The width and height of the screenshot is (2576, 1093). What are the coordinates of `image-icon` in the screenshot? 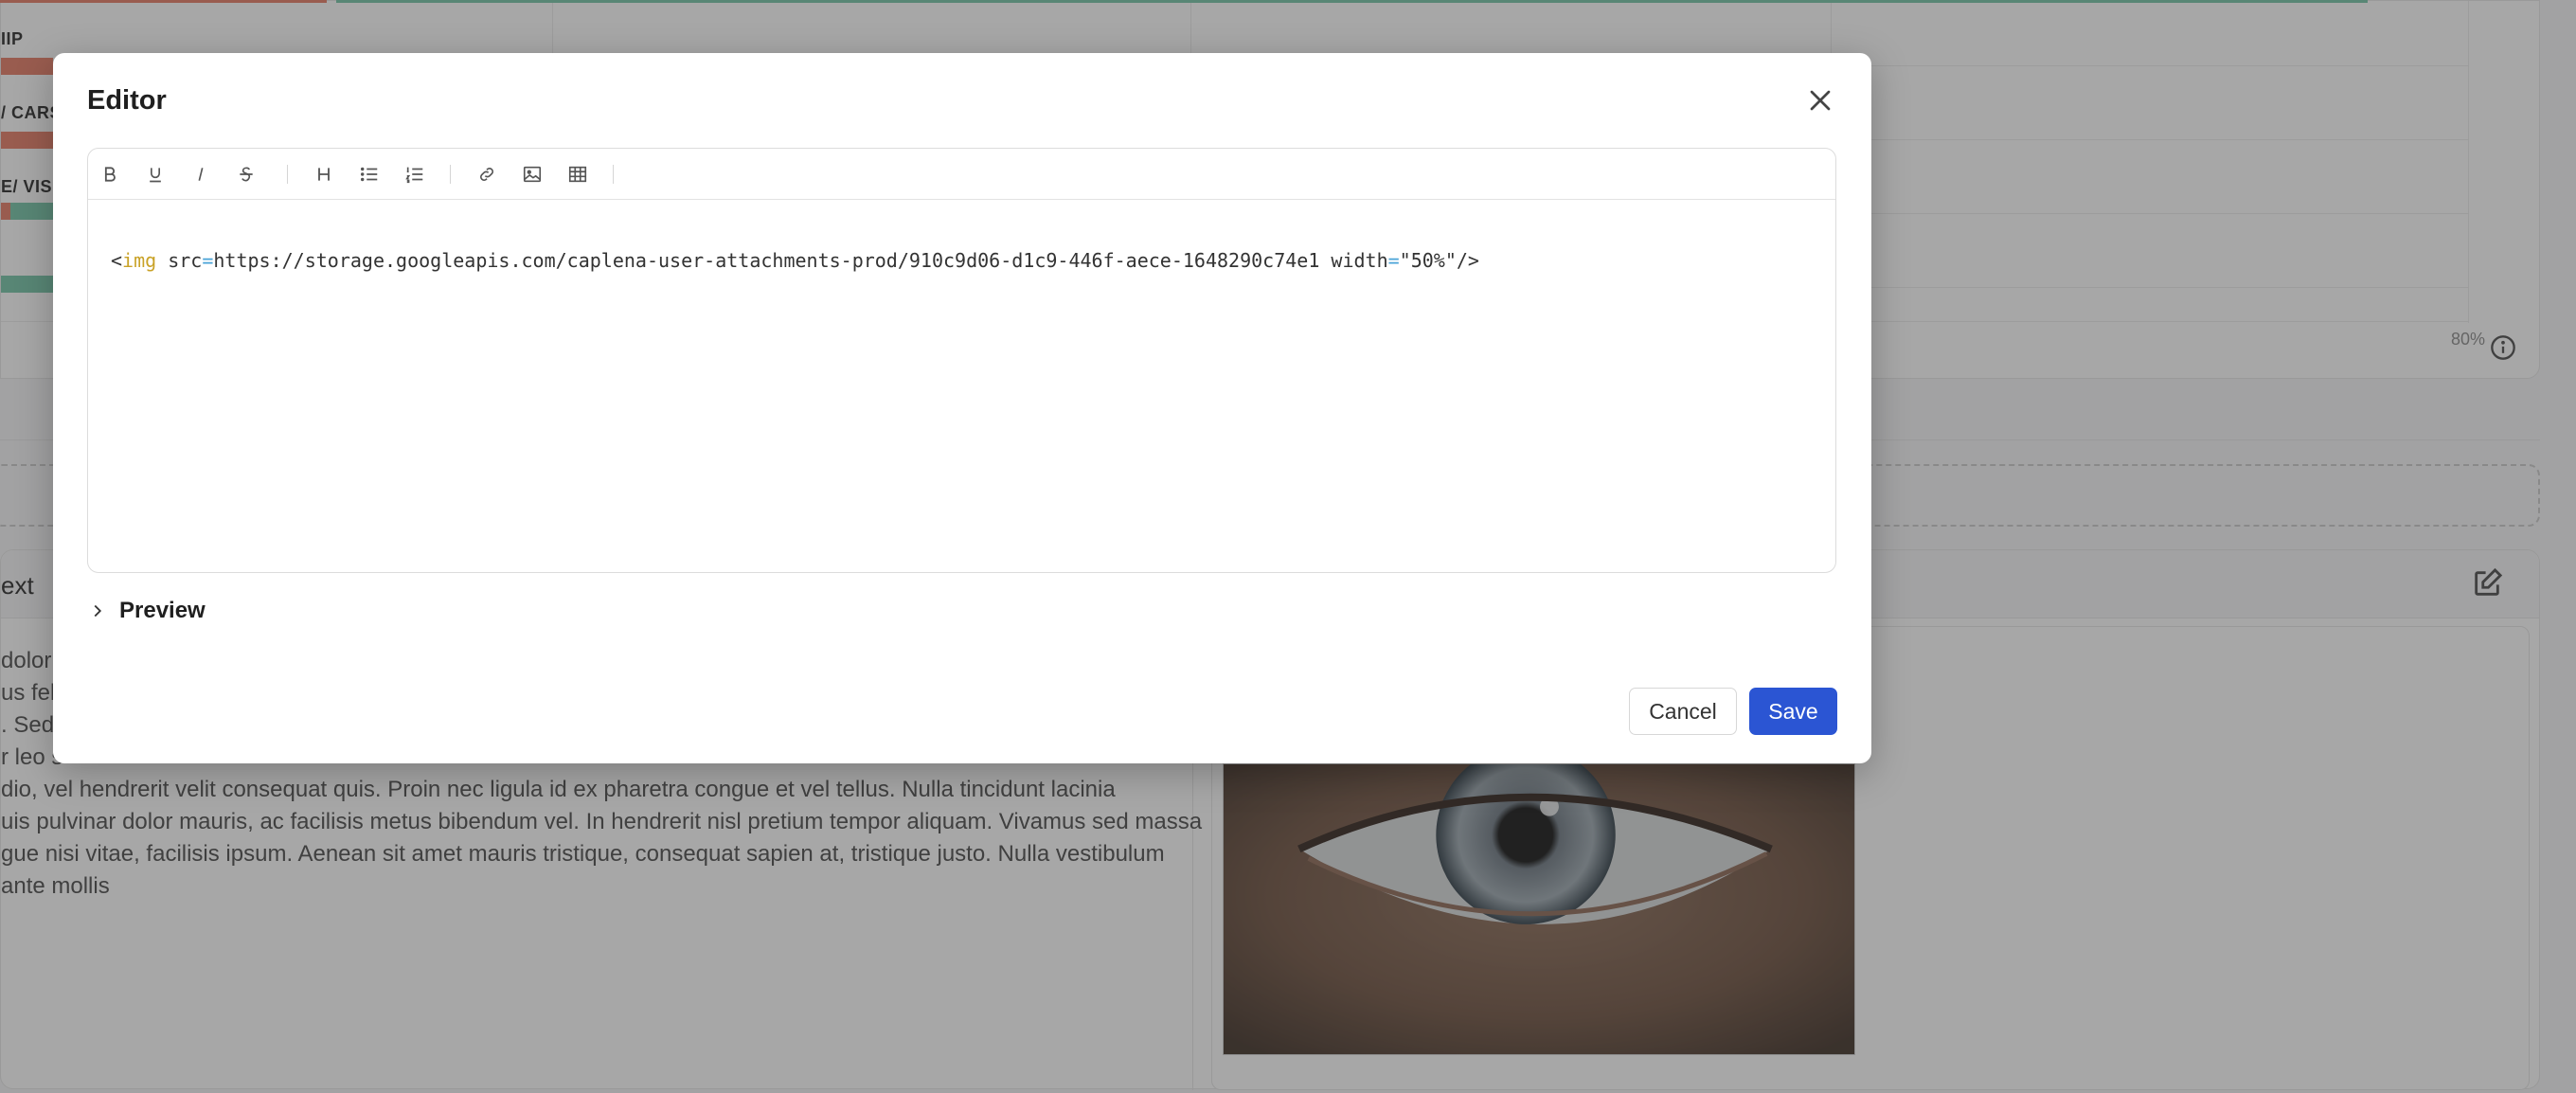 It's located at (532, 175).